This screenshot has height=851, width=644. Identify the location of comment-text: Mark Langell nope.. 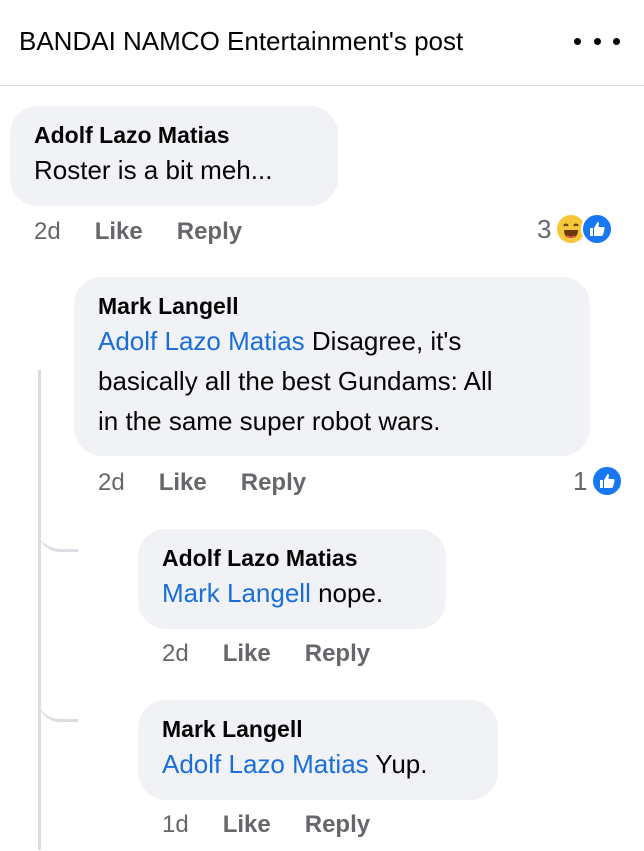
(292, 593).